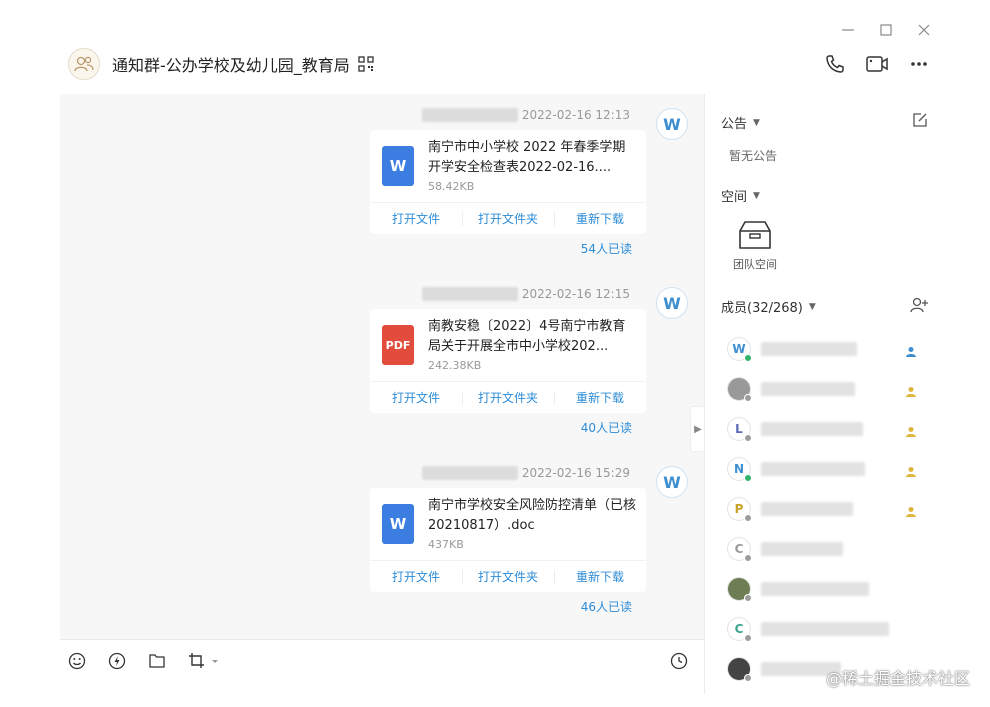 The width and height of the screenshot is (990, 707). I want to click on file-size: 58.42KB, so click(451, 186).